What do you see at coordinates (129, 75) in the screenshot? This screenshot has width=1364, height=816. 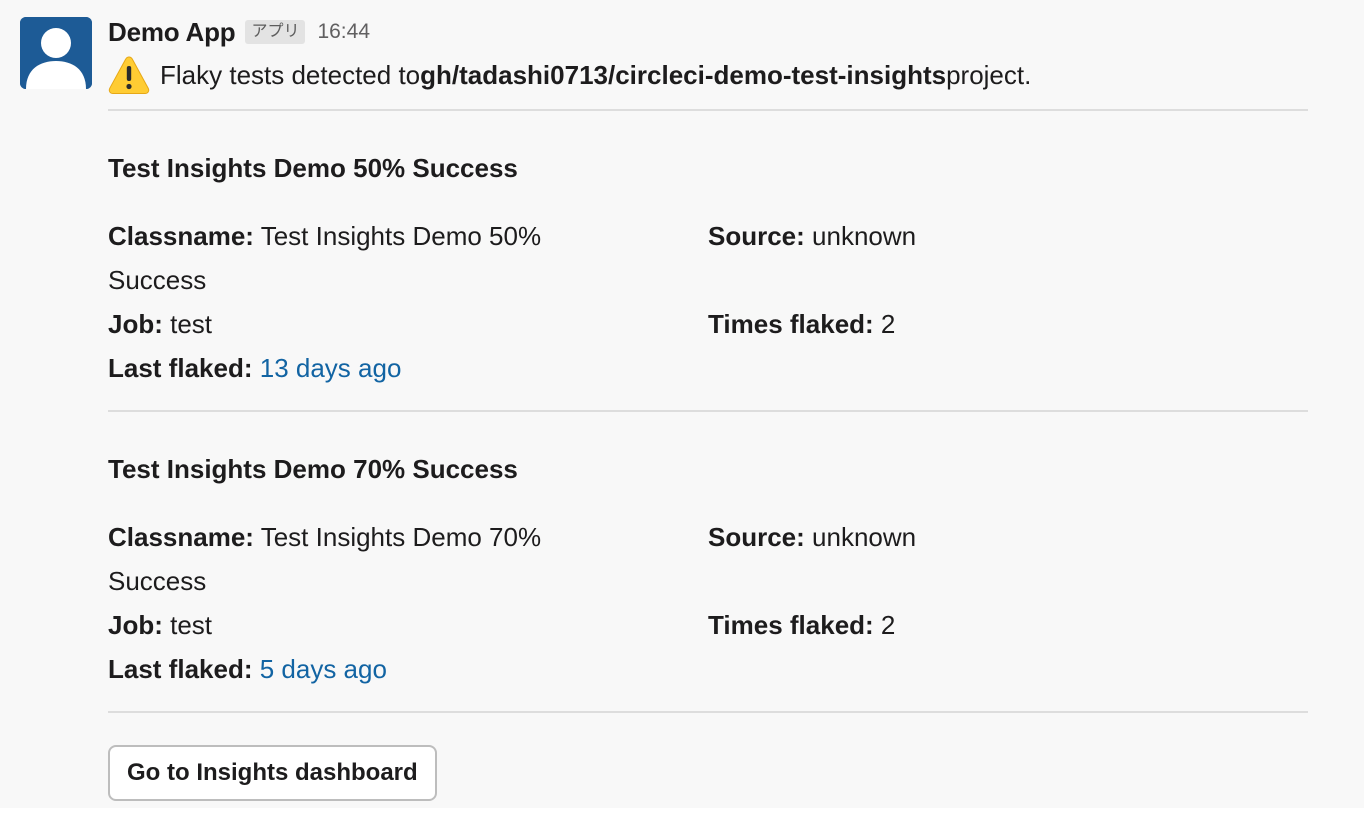 I see `warning-icon` at bounding box center [129, 75].